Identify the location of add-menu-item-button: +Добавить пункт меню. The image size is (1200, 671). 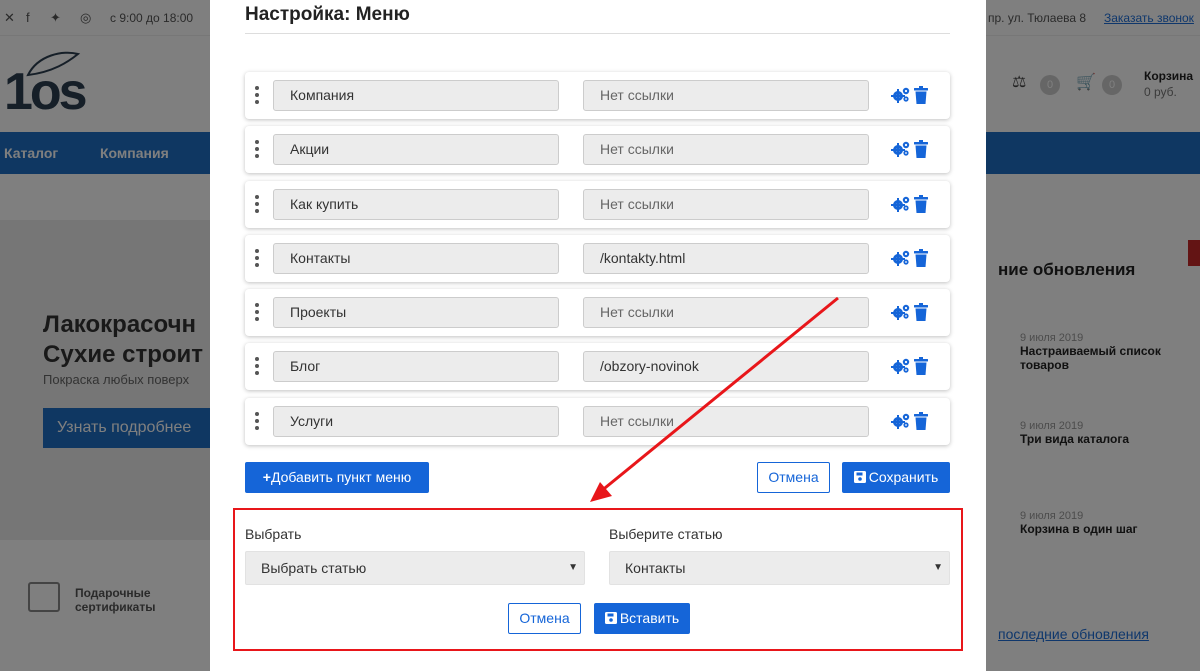
(337, 477).